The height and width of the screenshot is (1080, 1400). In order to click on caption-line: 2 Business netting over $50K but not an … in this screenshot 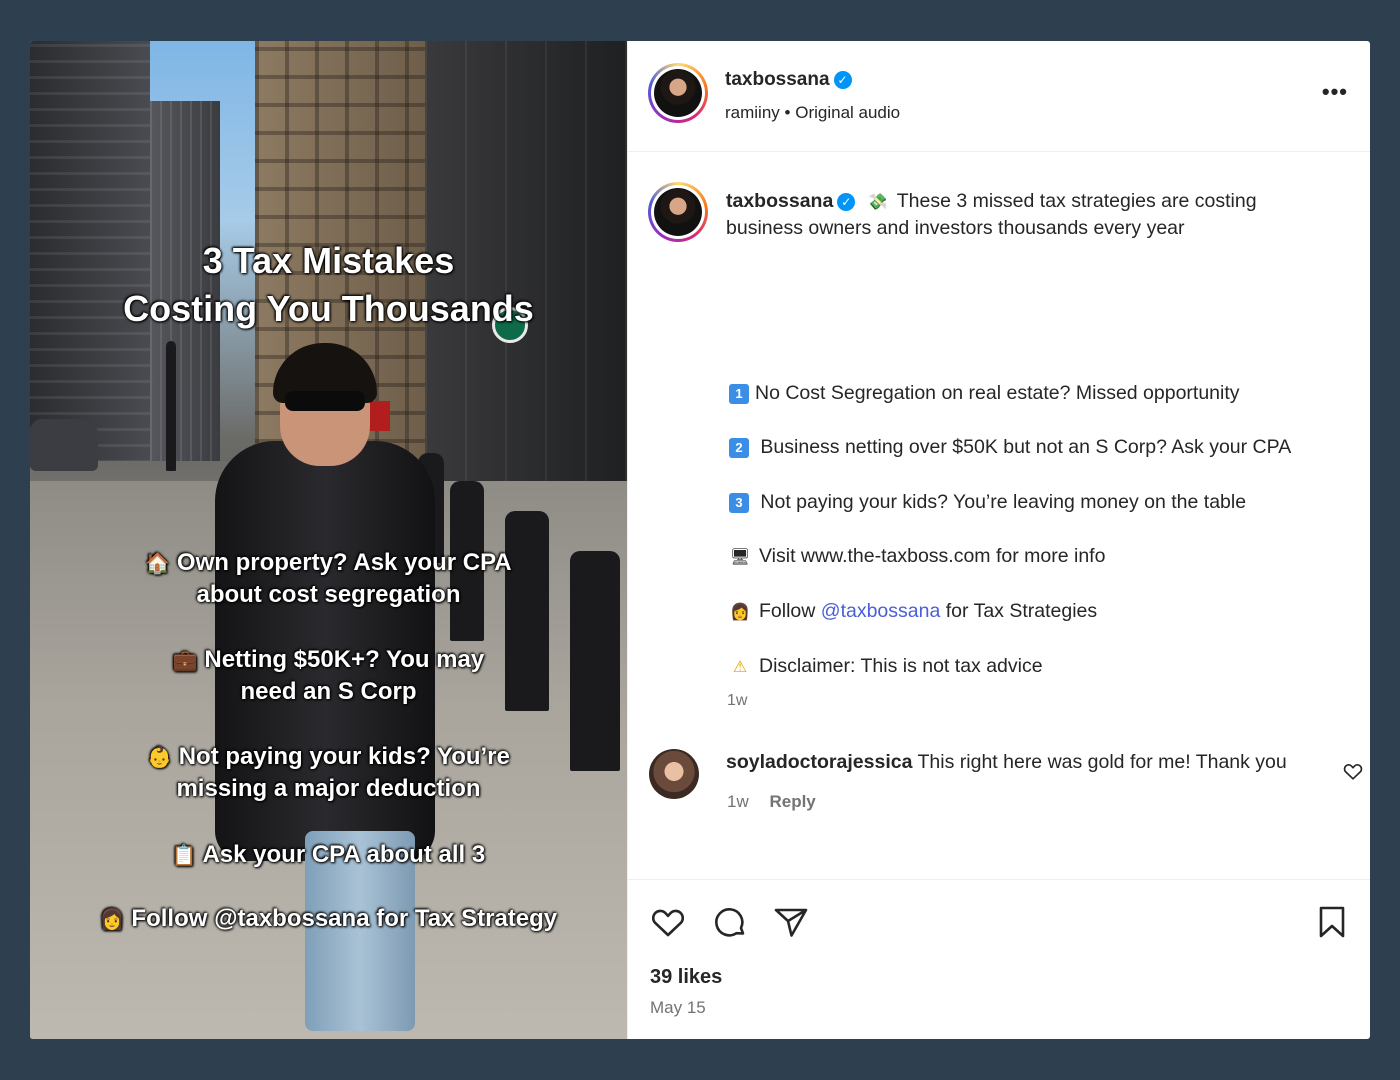, I will do `click(1010, 447)`.